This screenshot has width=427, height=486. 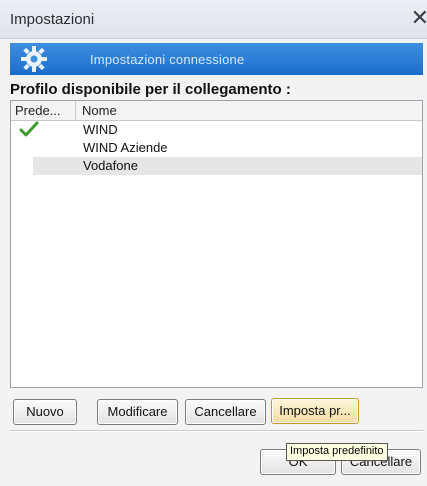 What do you see at coordinates (225, 412) in the screenshot?
I see `delete-button: Cancellare` at bounding box center [225, 412].